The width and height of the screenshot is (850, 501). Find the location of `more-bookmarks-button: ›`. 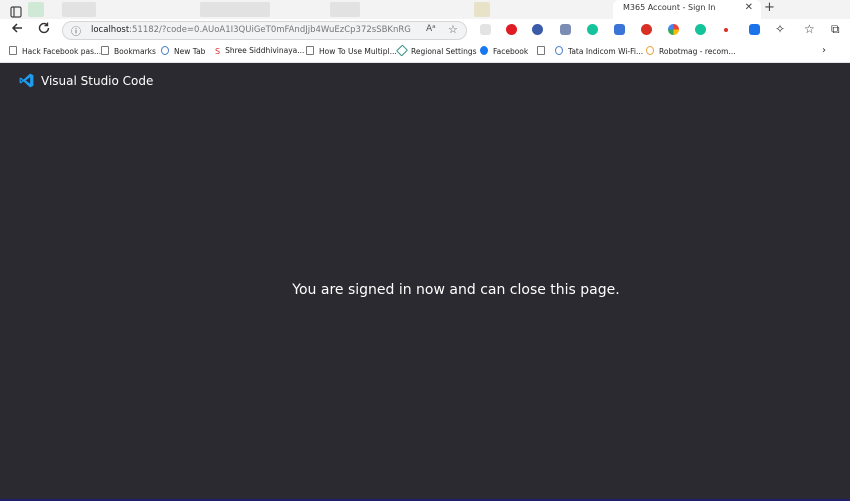

more-bookmarks-button: › is located at coordinates (824, 50).